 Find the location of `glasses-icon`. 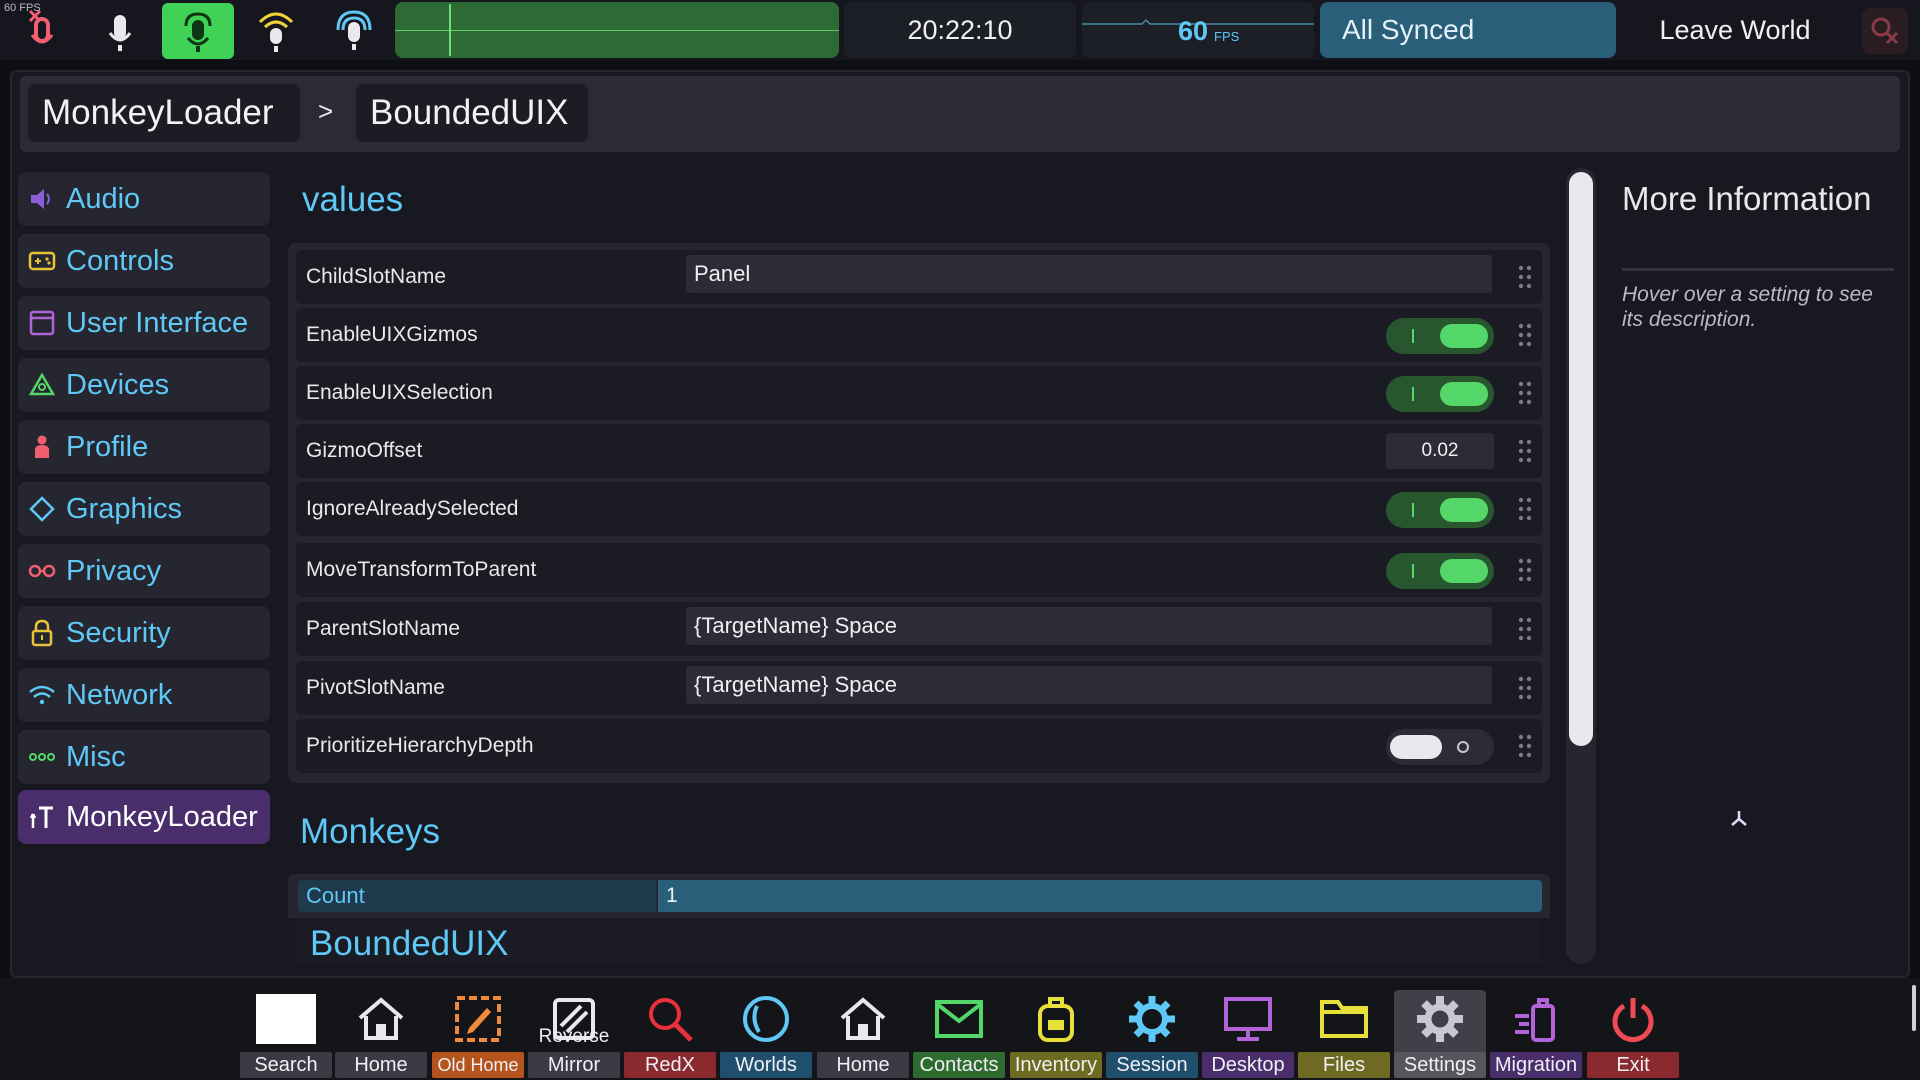

glasses-icon is located at coordinates (42, 571).